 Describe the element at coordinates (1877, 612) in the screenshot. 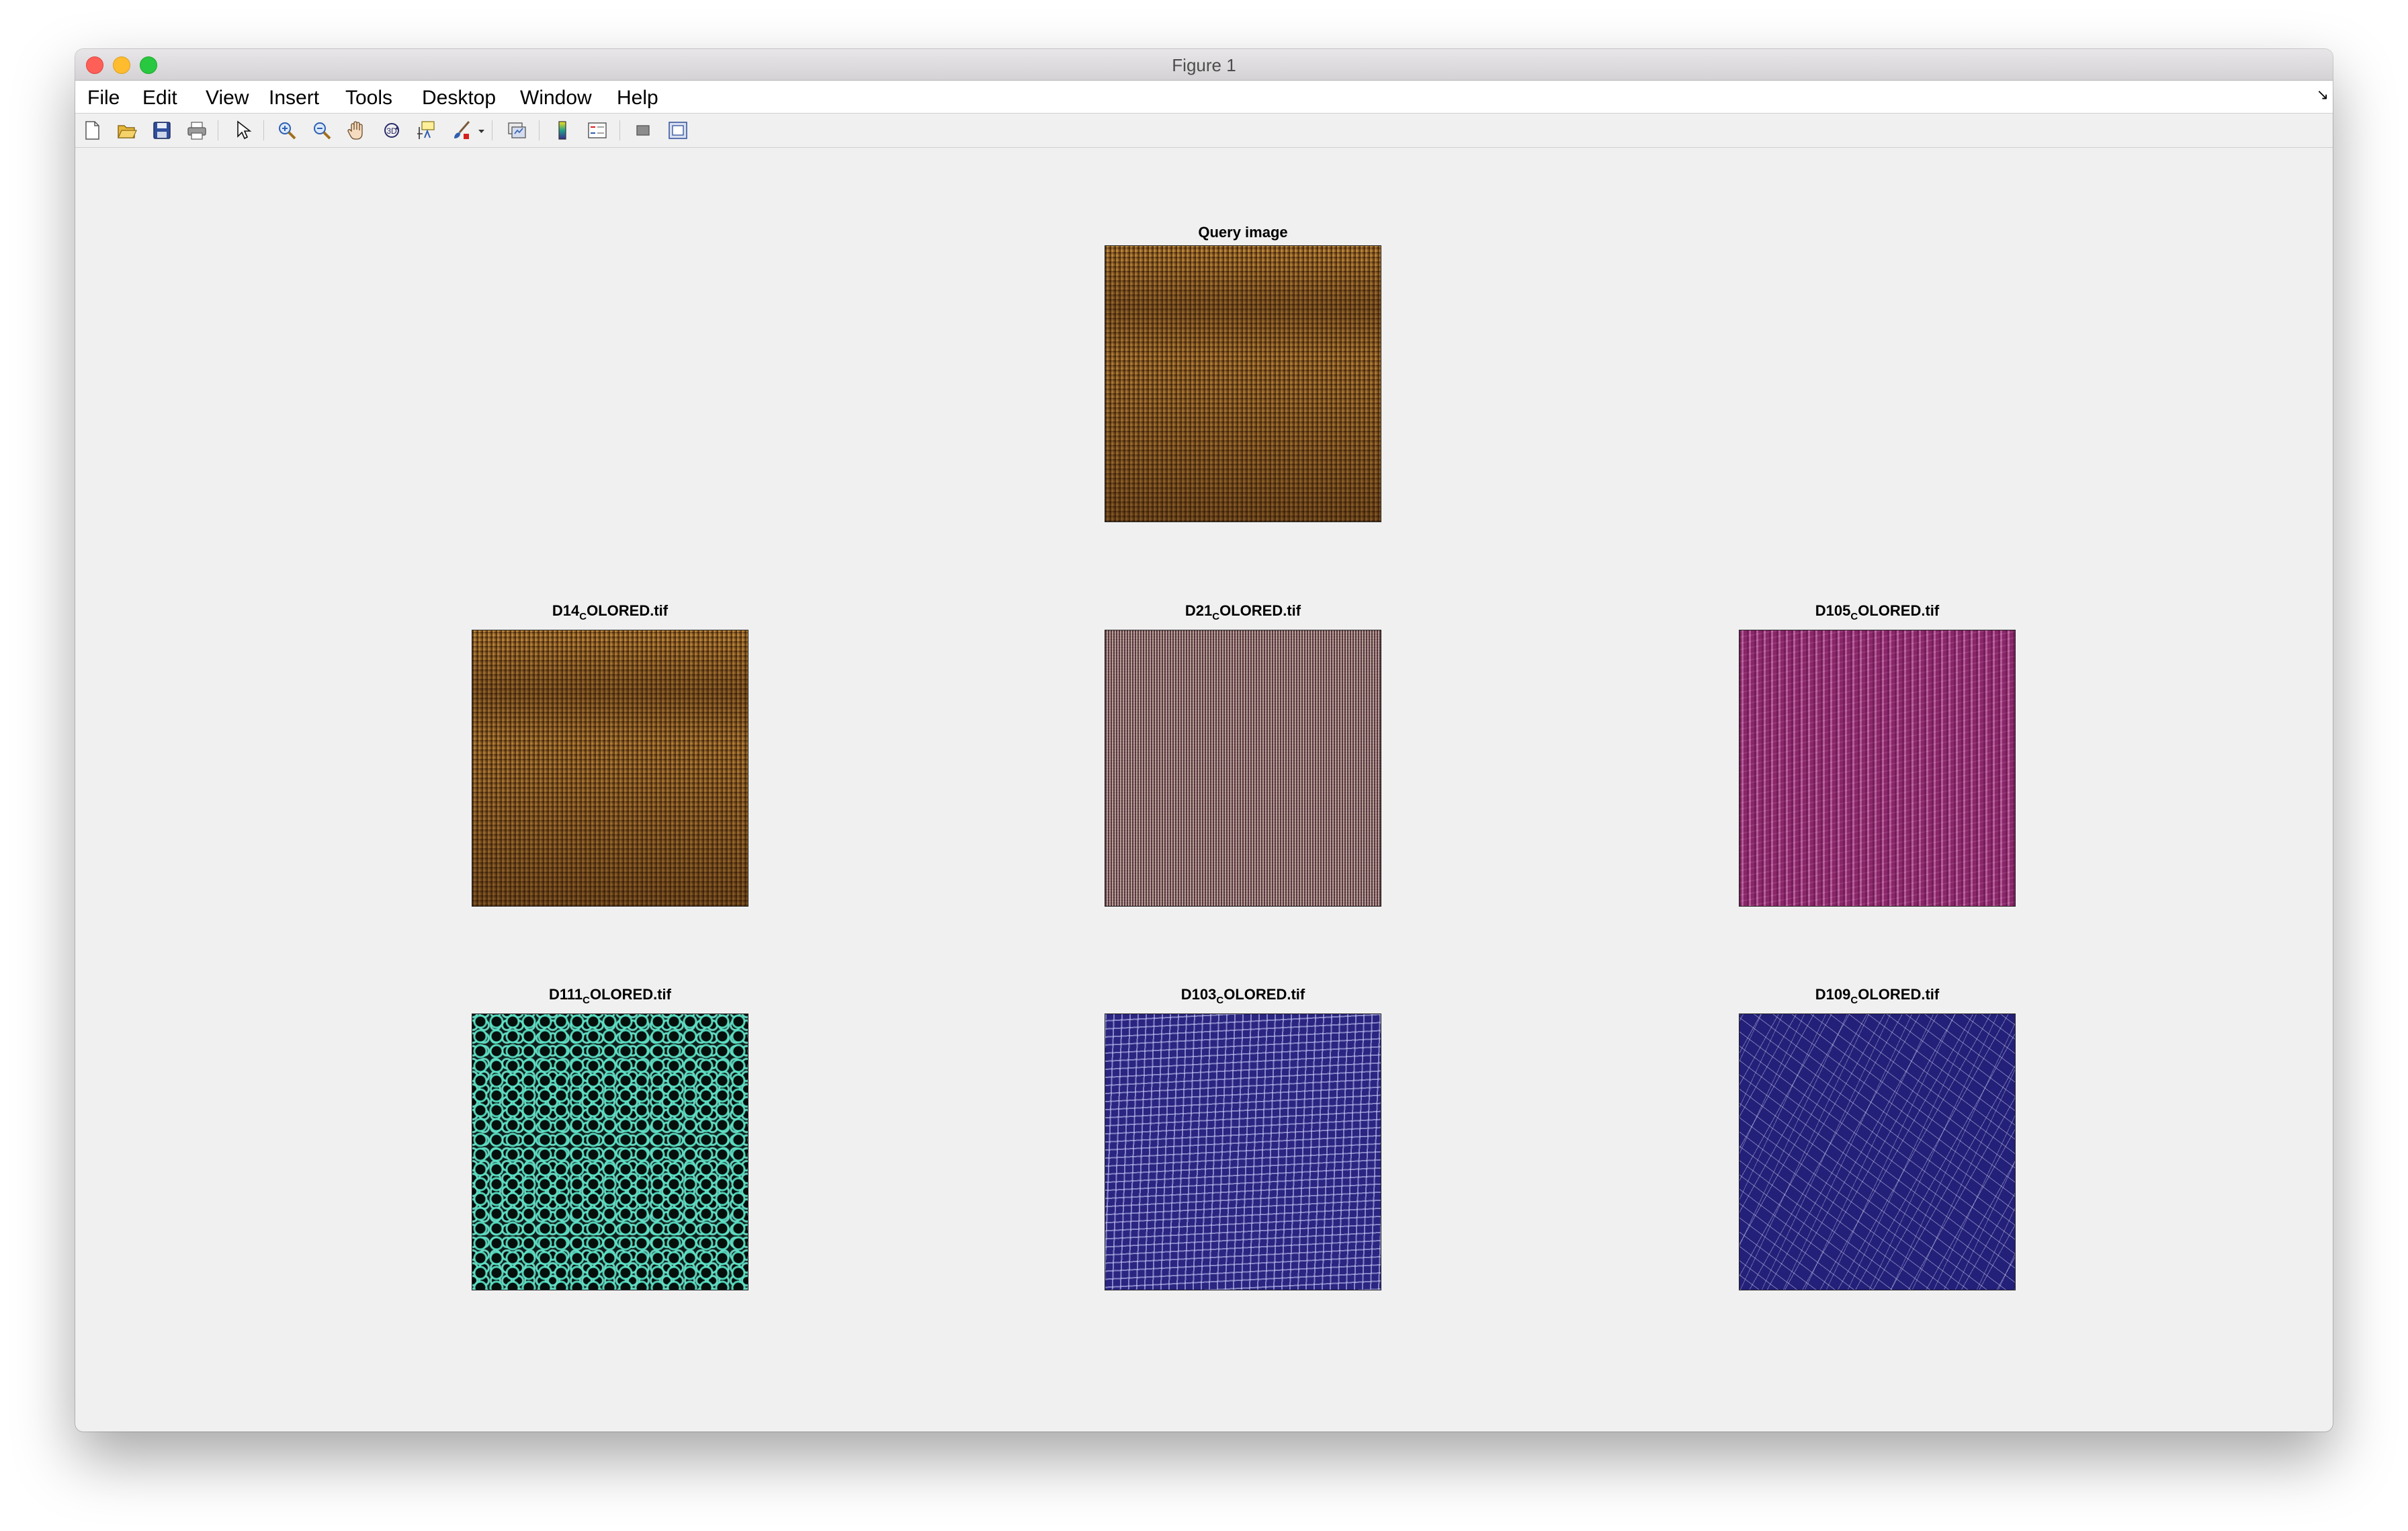

I see `result-title-3: D105COLORED.tif` at that location.